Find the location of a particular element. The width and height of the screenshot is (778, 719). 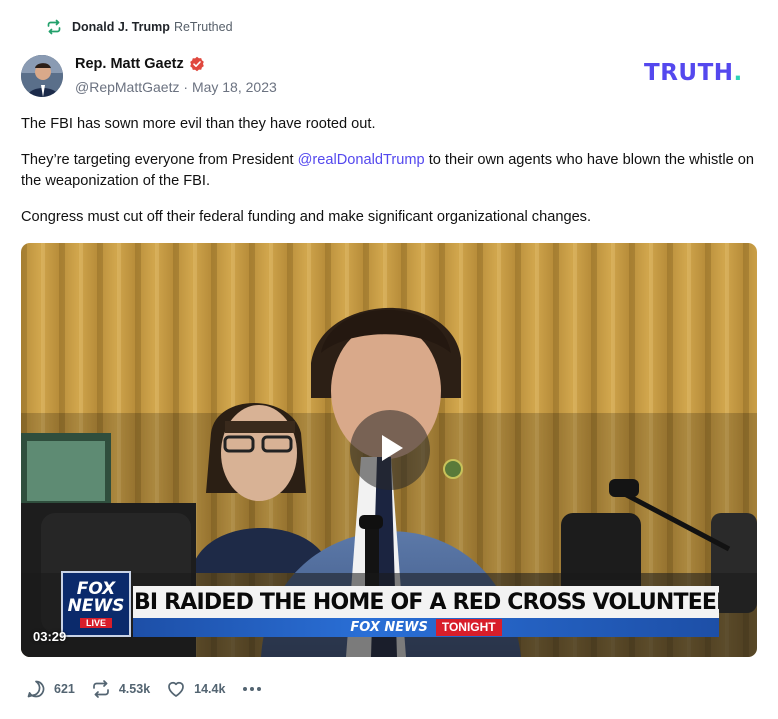

reply-button: 621 is located at coordinates (50, 689).